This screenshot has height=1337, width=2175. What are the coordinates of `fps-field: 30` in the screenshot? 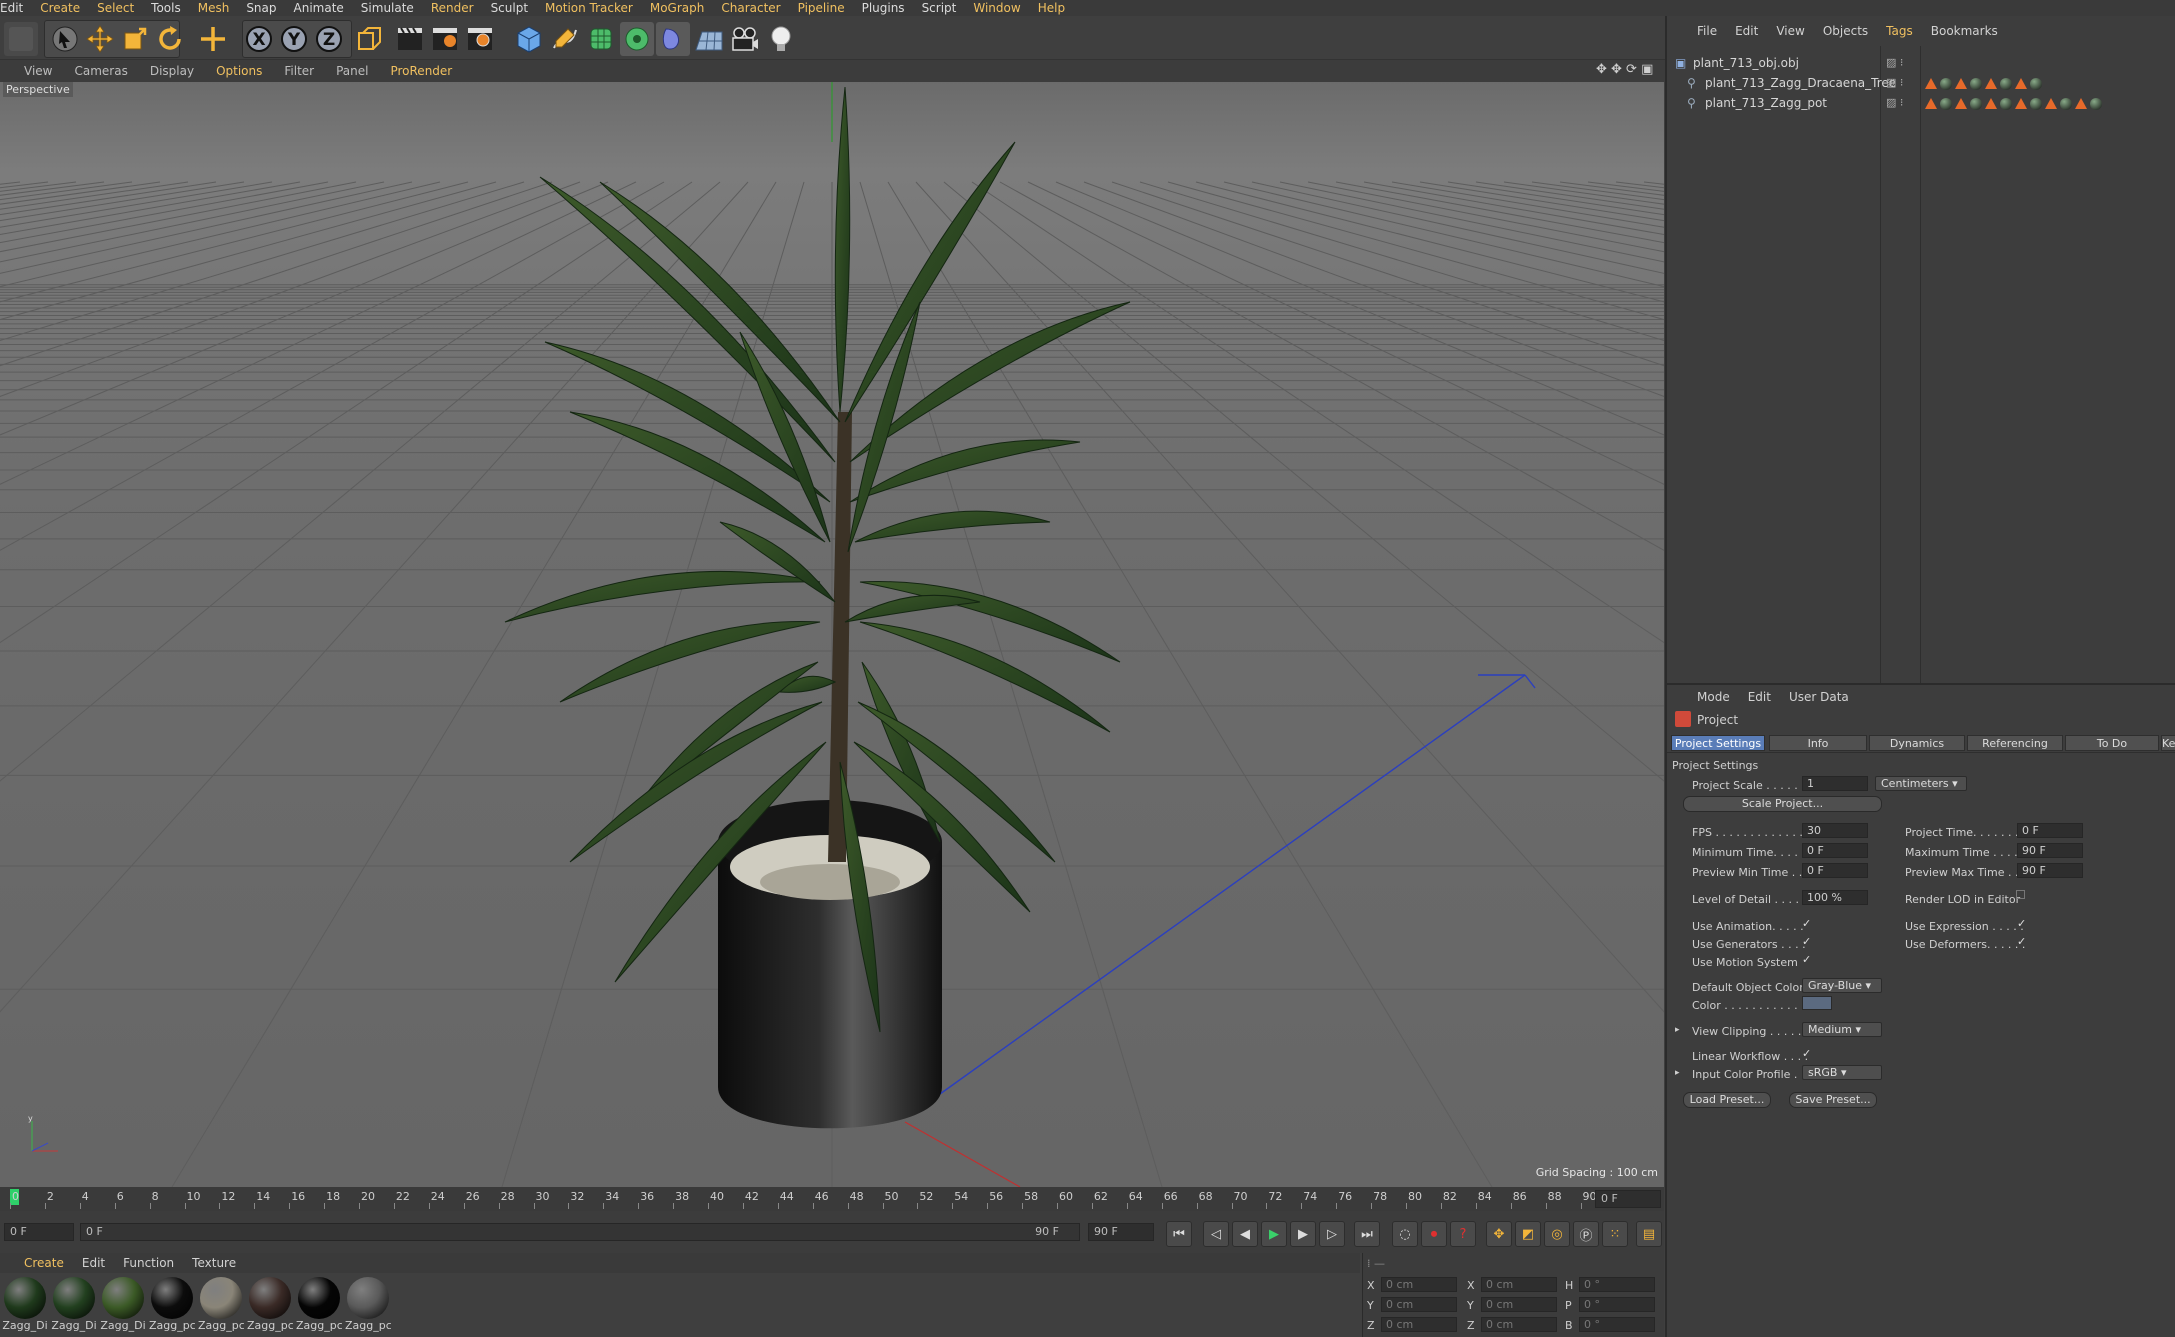 It's located at (1835, 830).